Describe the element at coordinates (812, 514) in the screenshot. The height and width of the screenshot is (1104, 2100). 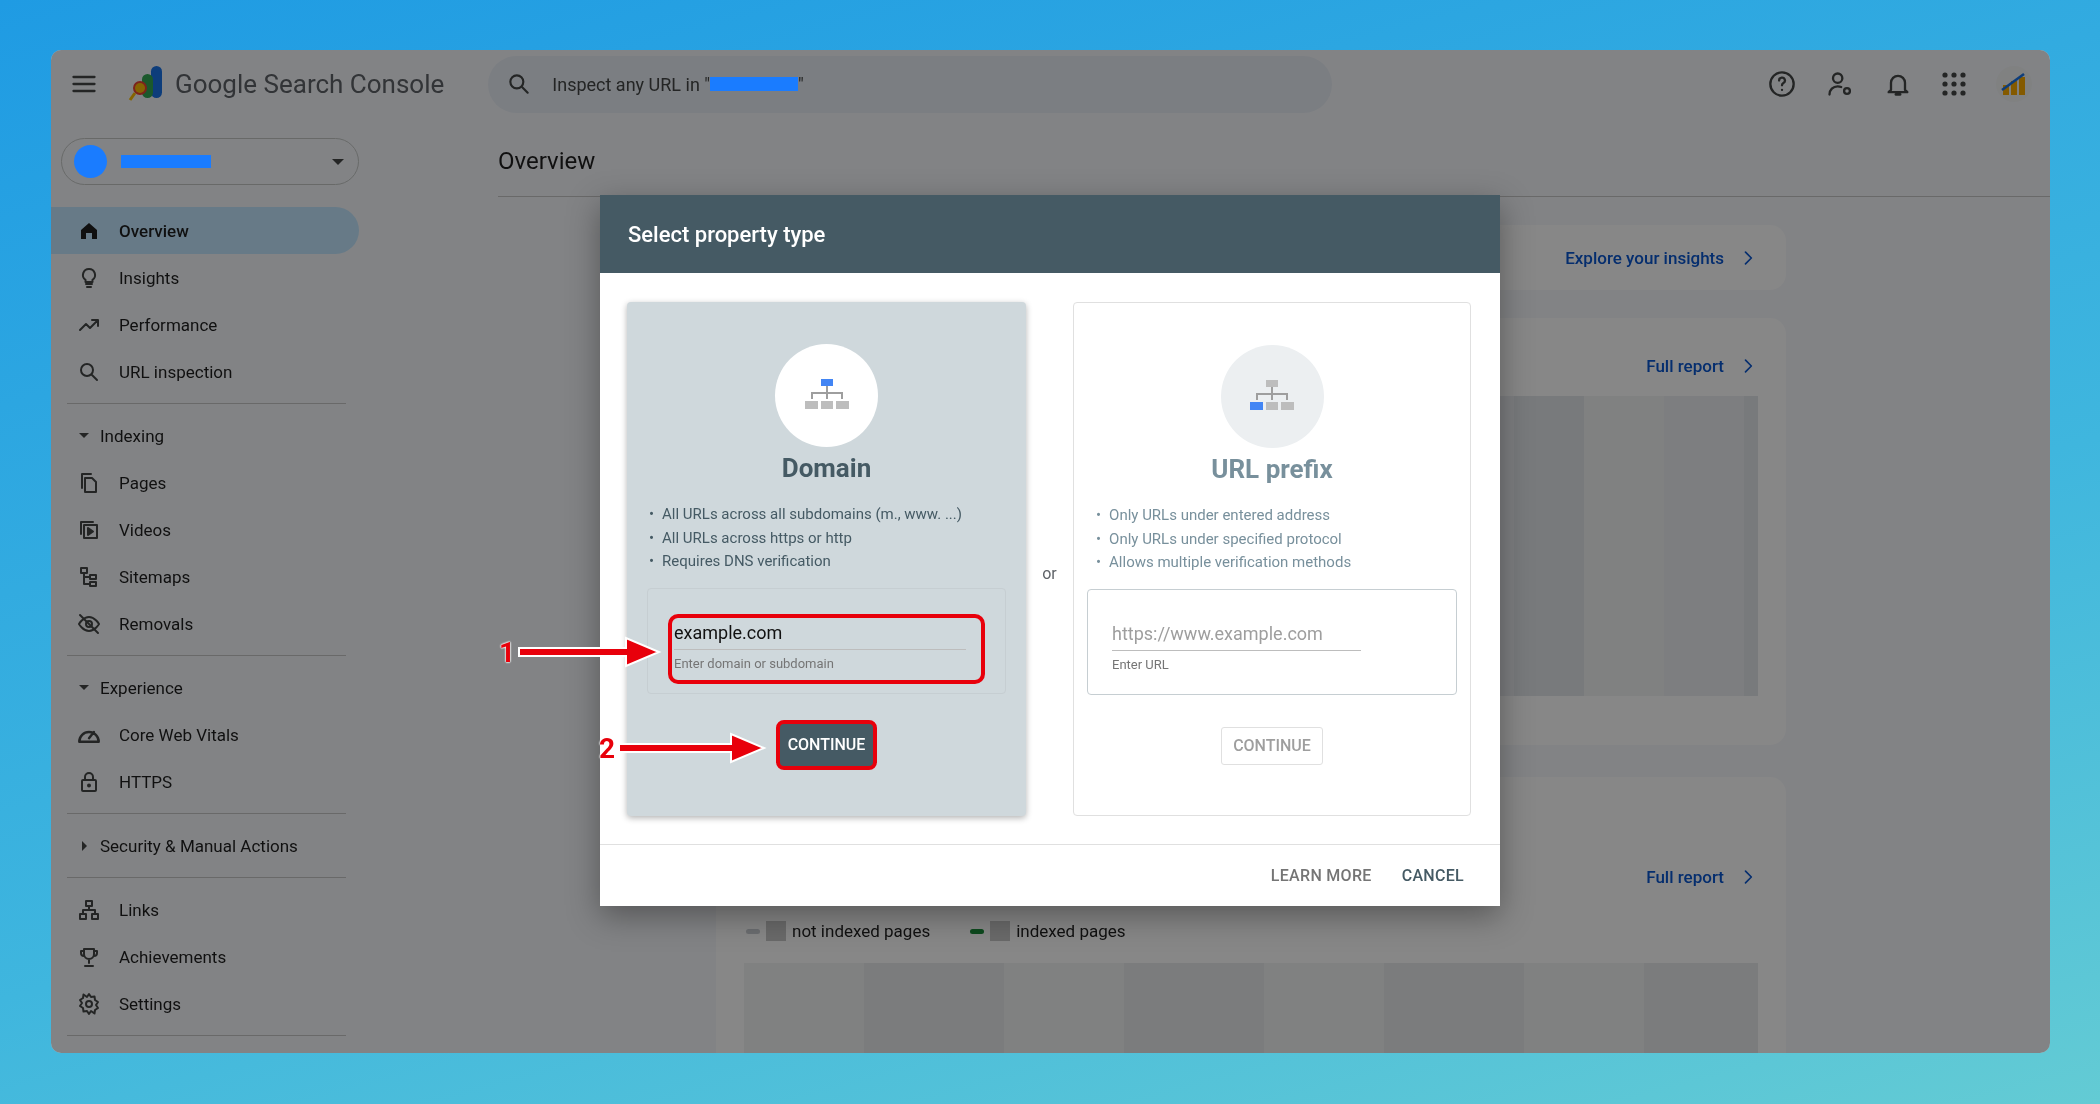
I see `bullet-text: All URLs across all subdomains (m., www. ...)` at that location.